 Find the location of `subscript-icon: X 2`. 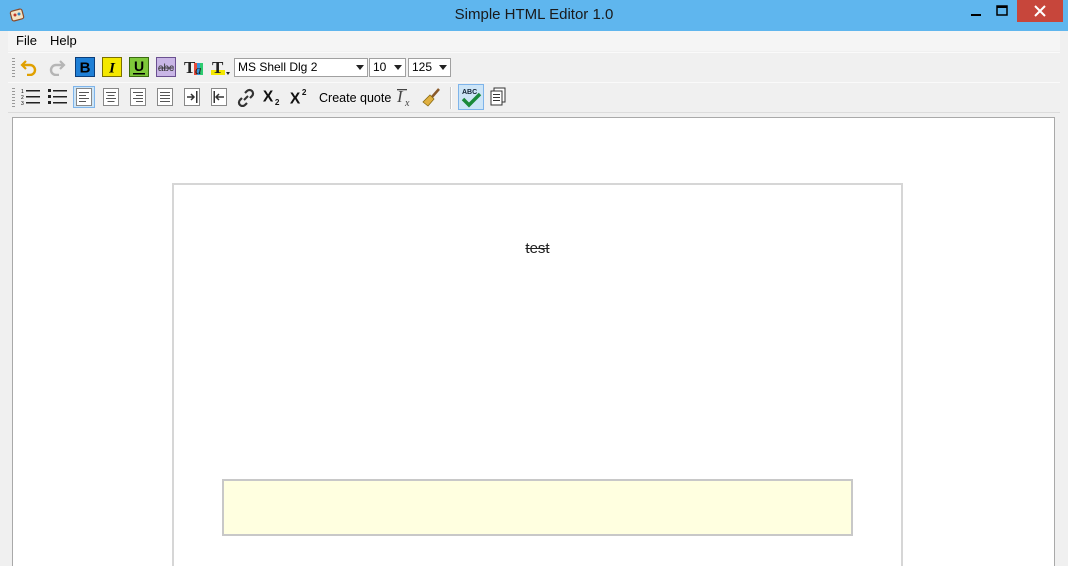

subscript-icon: X 2 is located at coordinates (271, 98).